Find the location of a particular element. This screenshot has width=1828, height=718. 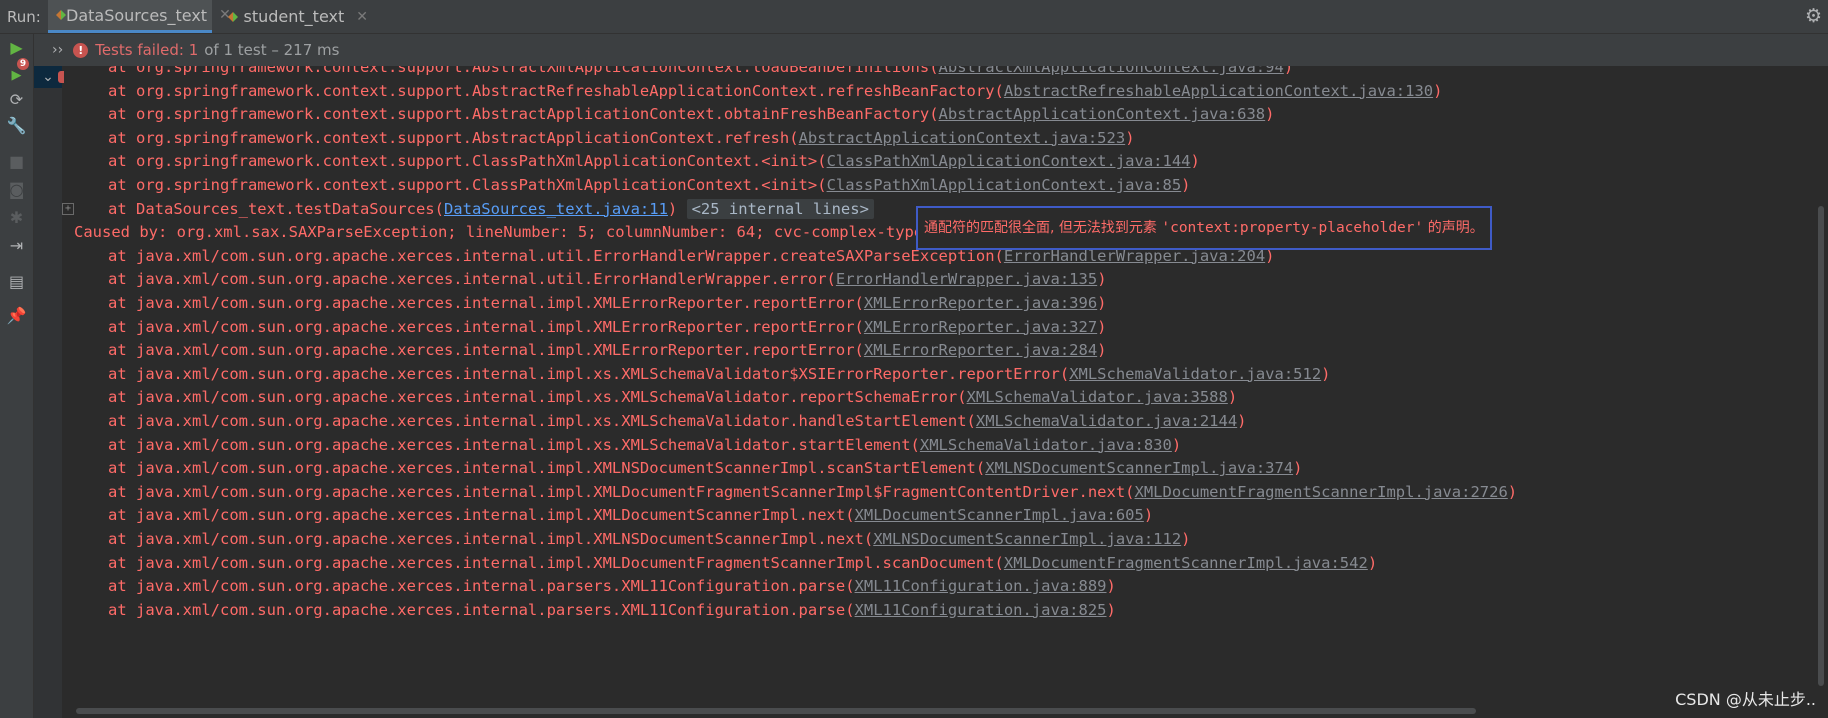

chevron-right-icon: ›› is located at coordinates (57, 50).